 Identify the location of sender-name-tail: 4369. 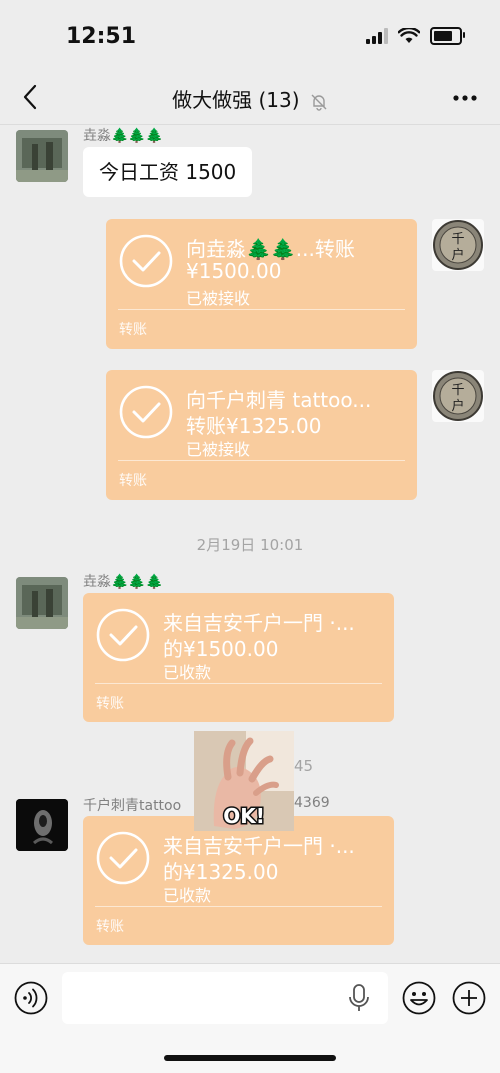
(312, 803).